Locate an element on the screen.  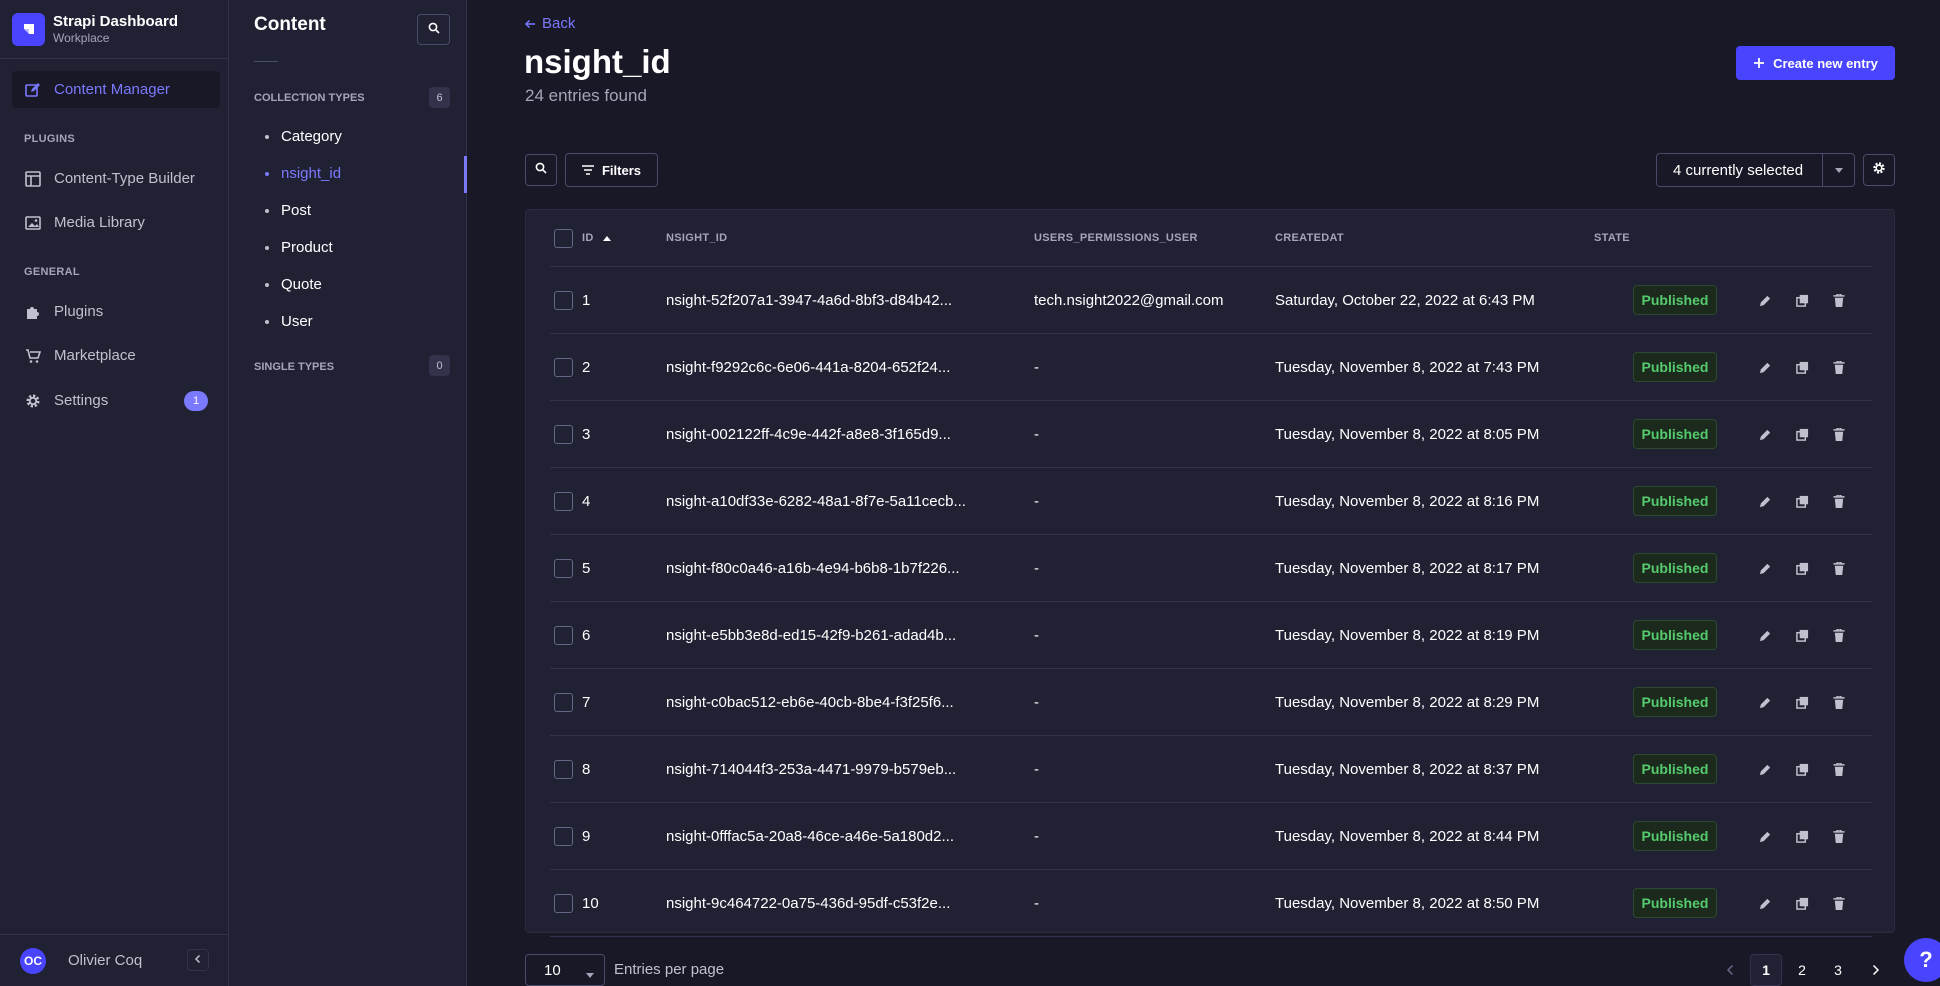
entries-per-page-select: 10 is located at coordinates (565, 970).